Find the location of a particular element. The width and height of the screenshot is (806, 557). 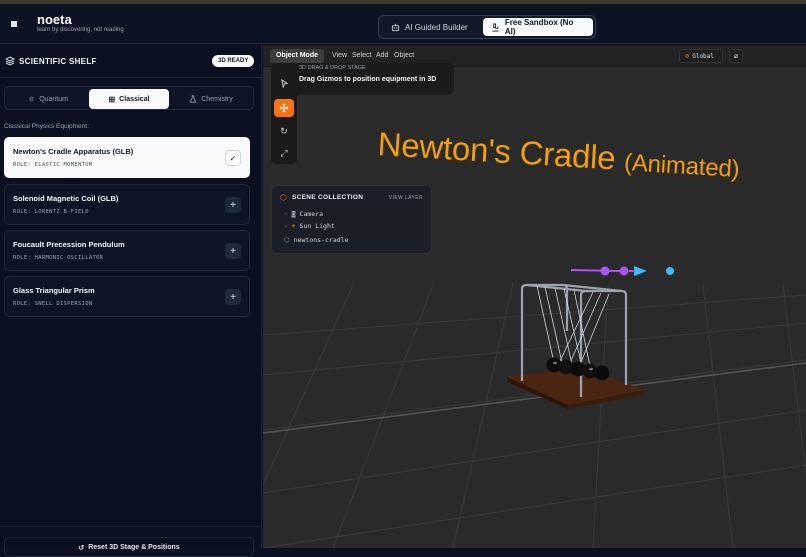

mode-switcher: AI Guided Builder Free Sandbox (No AI) is located at coordinates (487, 27).